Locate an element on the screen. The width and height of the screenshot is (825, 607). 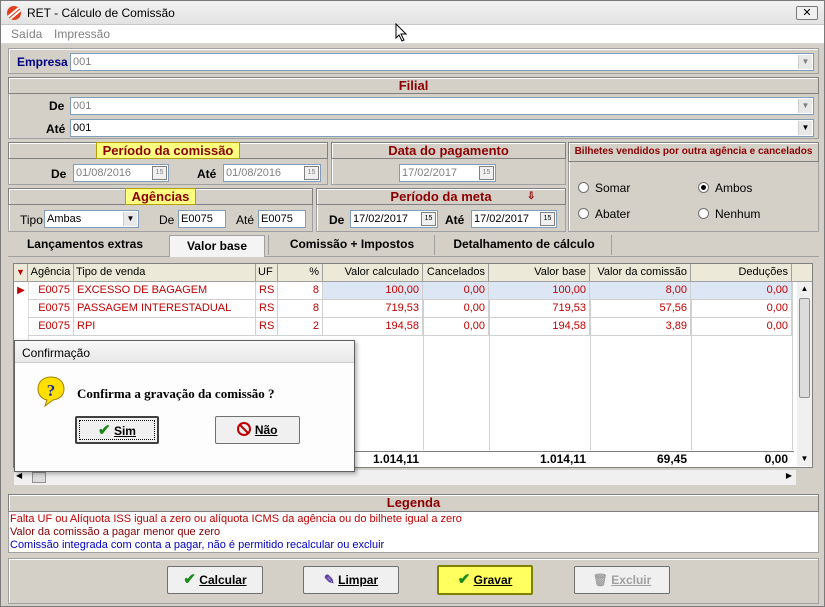
menu-impressao: Impressão is located at coordinates (82, 34).